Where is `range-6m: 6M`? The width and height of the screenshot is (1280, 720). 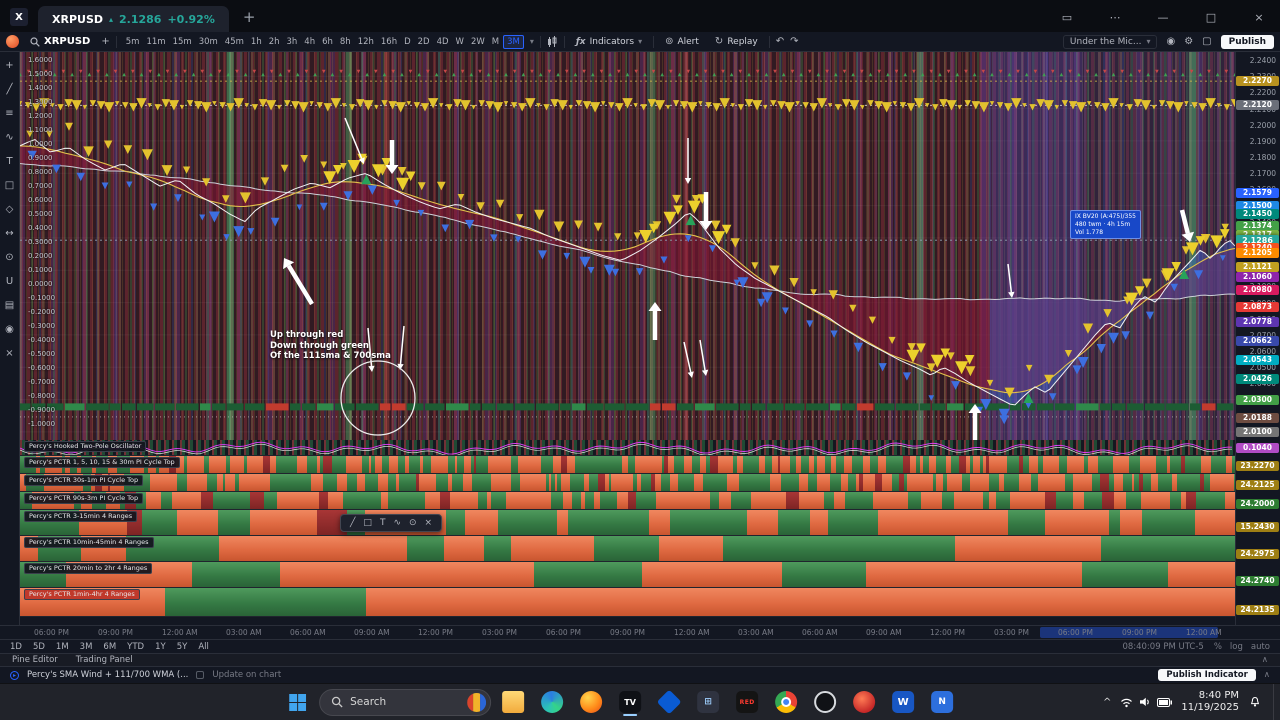
range-6m: 6M is located at coordinates (109, 647).